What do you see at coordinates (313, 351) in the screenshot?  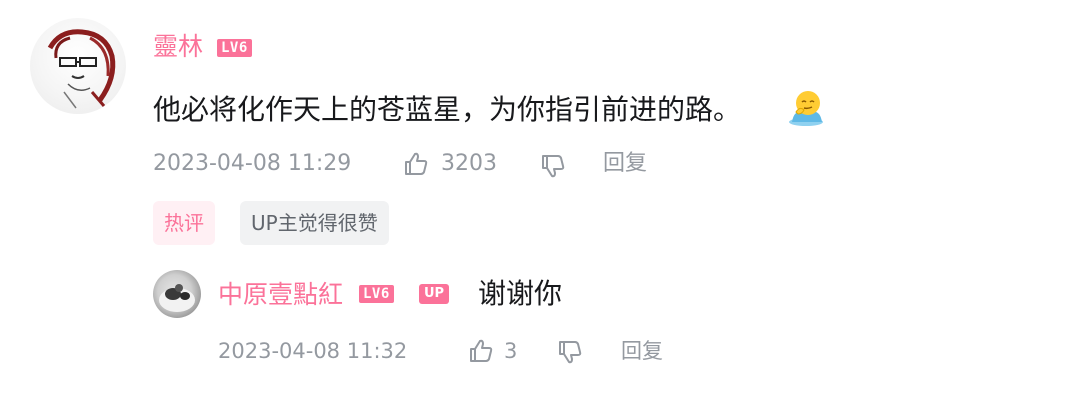 I see `reply-timestamp: 2023-04-08 11:32` at bounding box center [313, 351].